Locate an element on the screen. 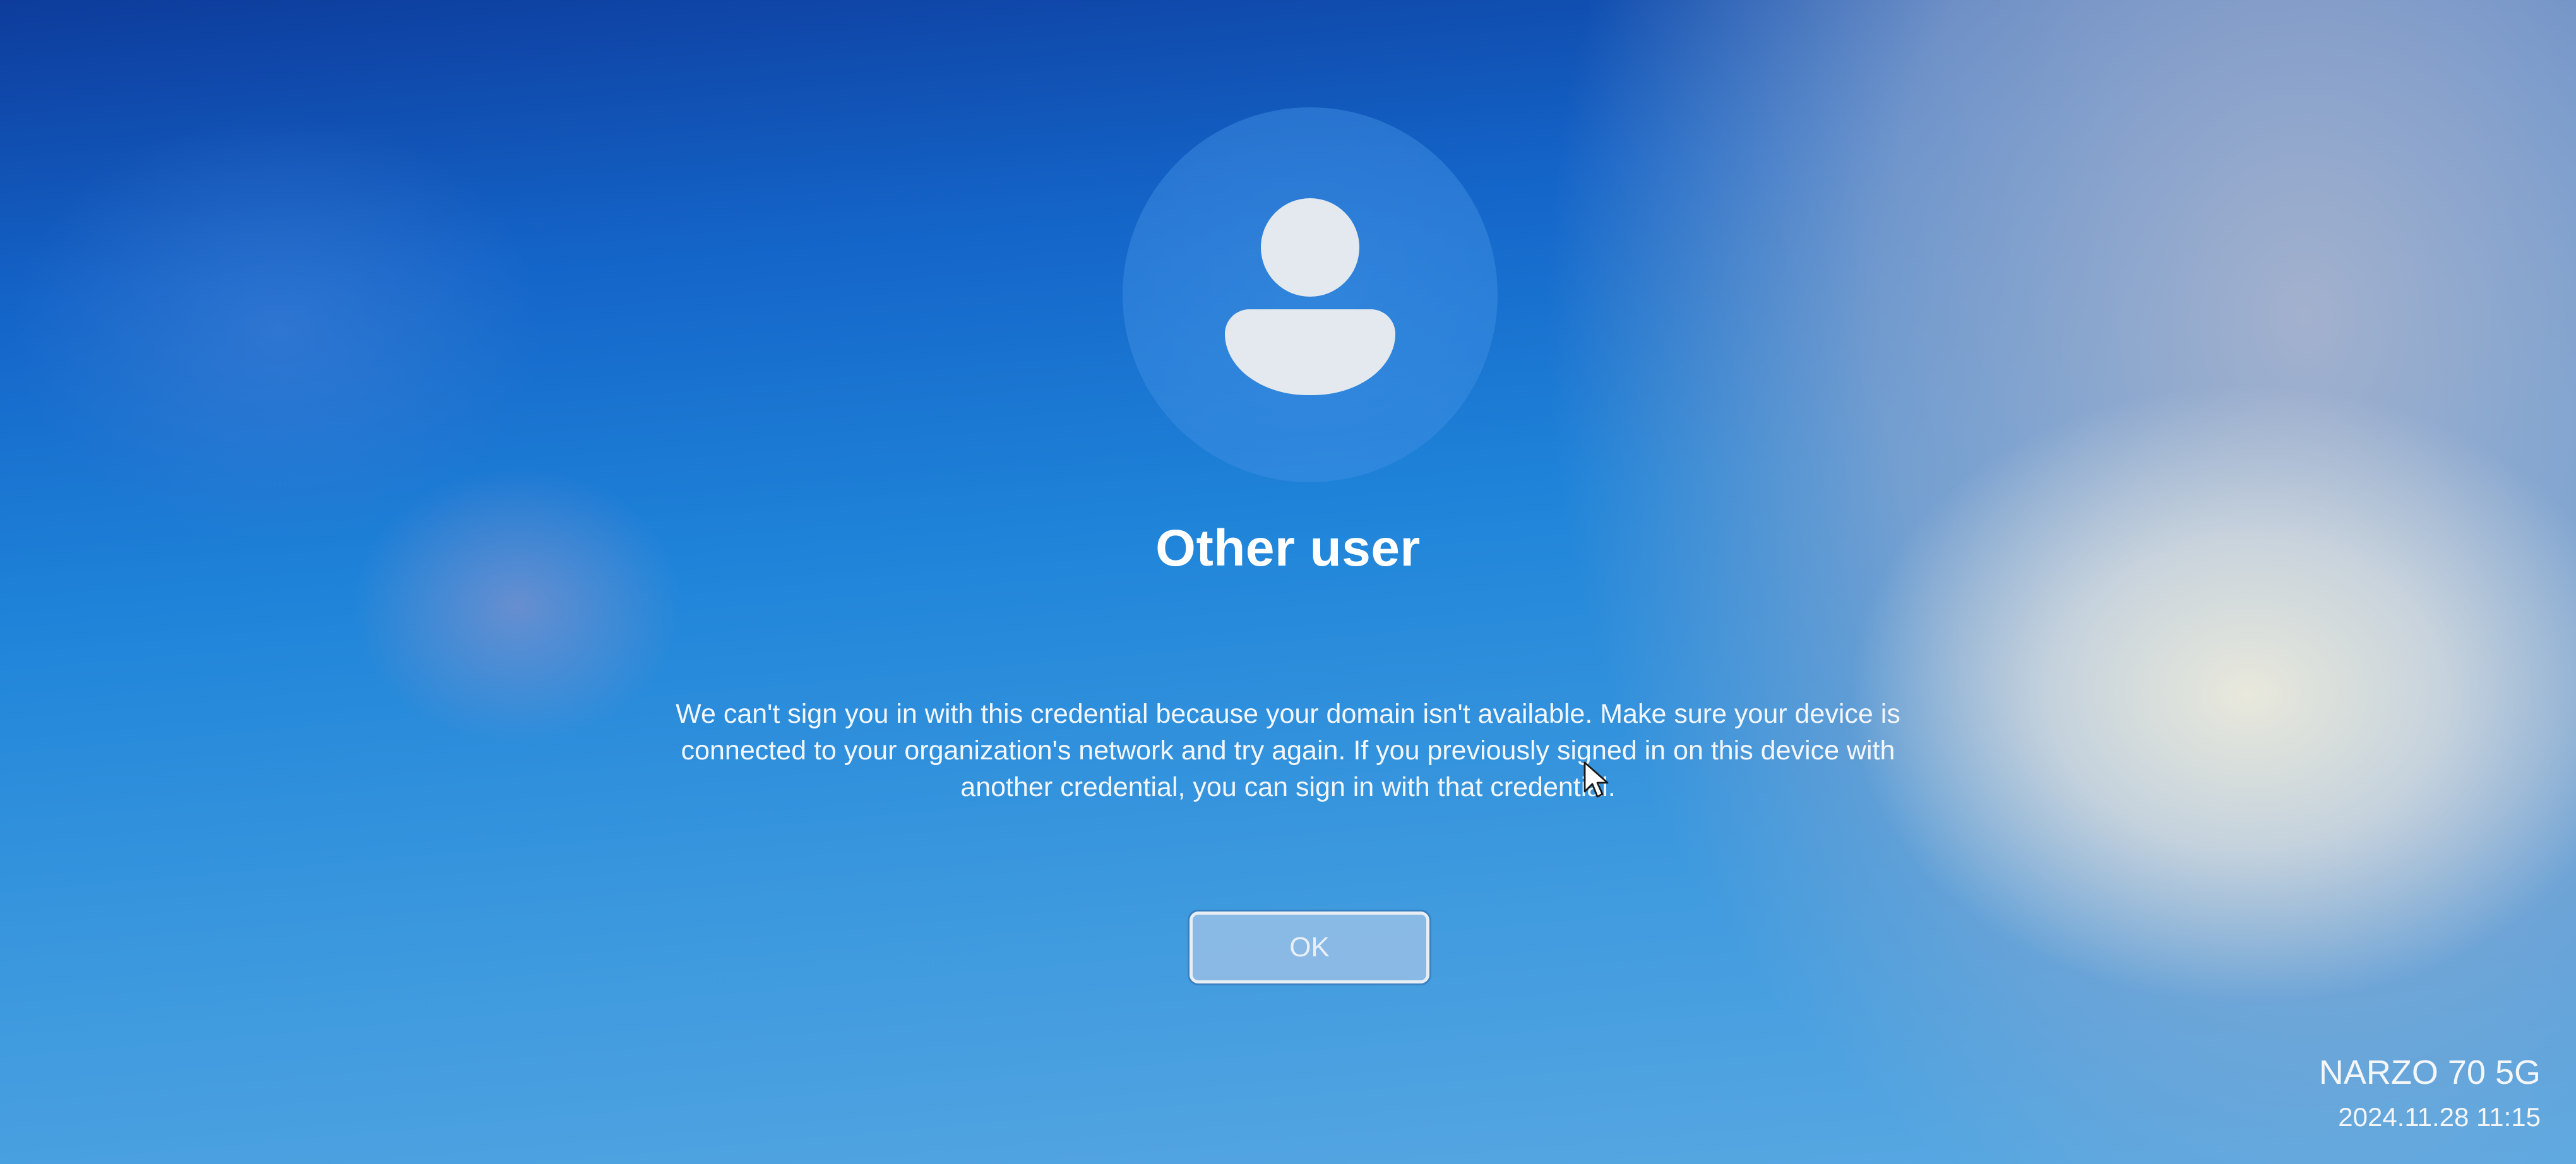 The image size is (2576, 1164). user-silhouette-body is located at coordinates (1310, 352).